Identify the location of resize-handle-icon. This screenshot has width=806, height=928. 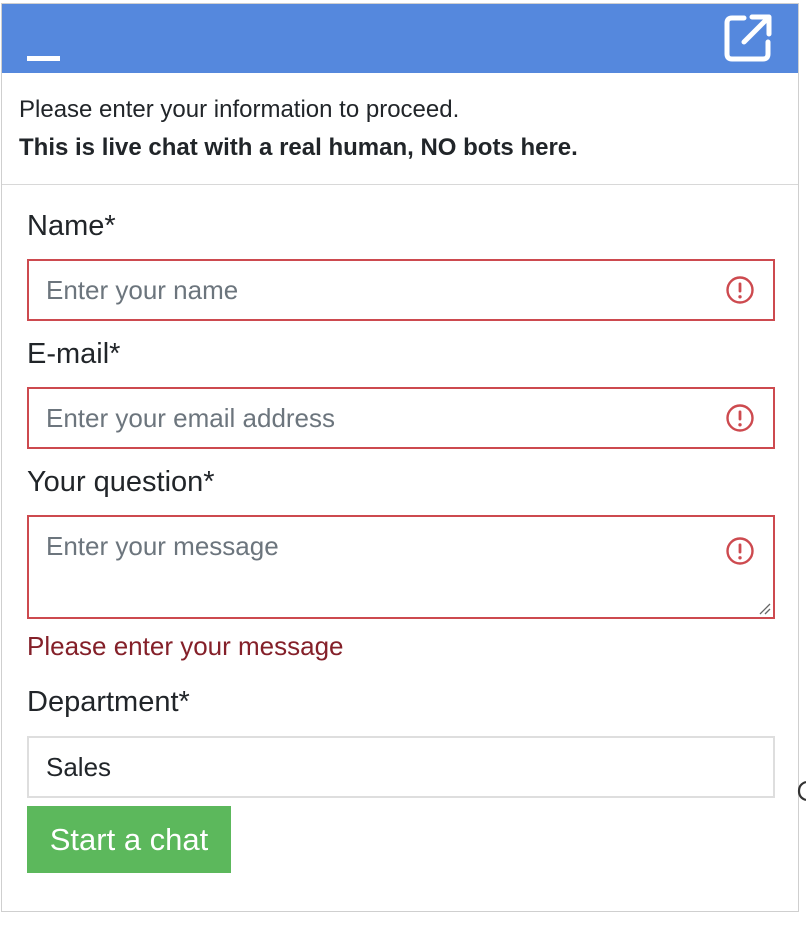
(764, 608).